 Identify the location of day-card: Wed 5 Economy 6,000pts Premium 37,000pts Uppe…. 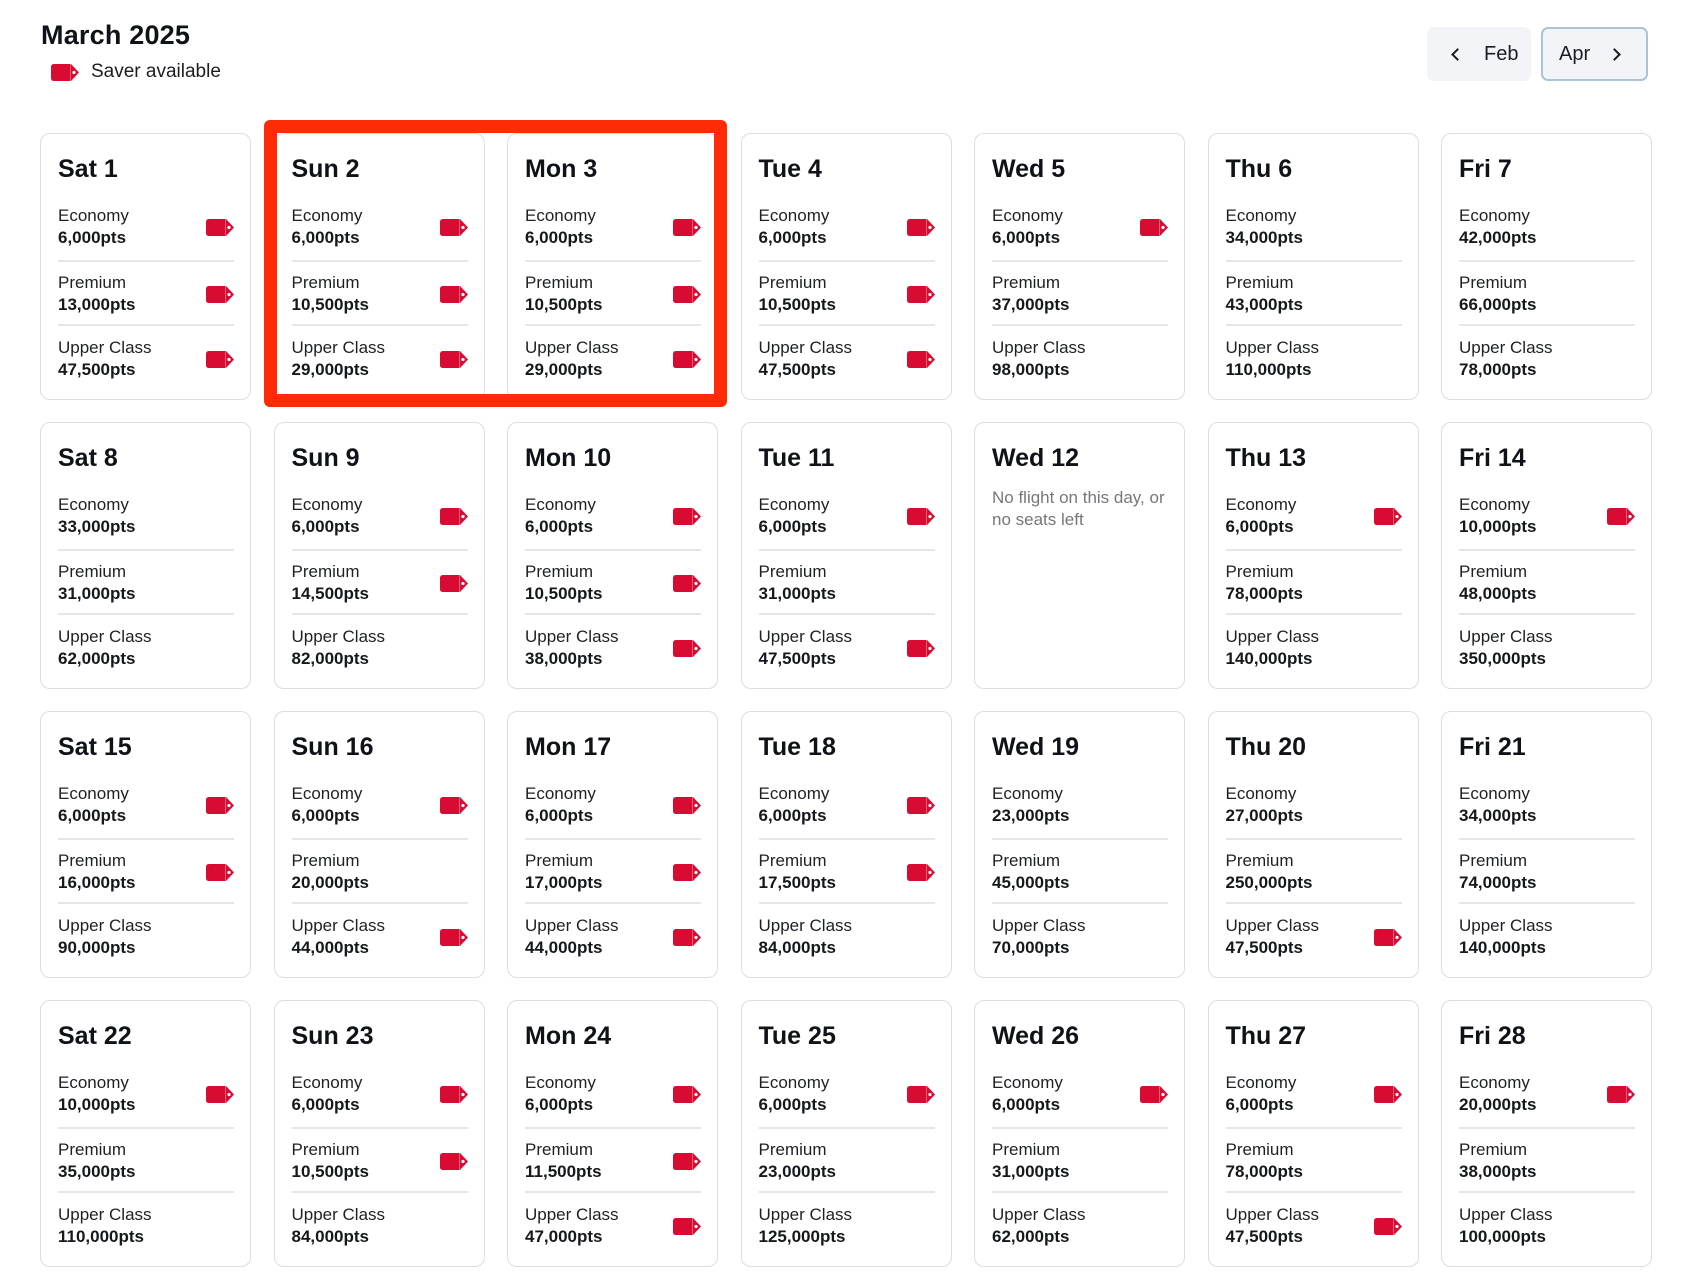
(1079, 266).